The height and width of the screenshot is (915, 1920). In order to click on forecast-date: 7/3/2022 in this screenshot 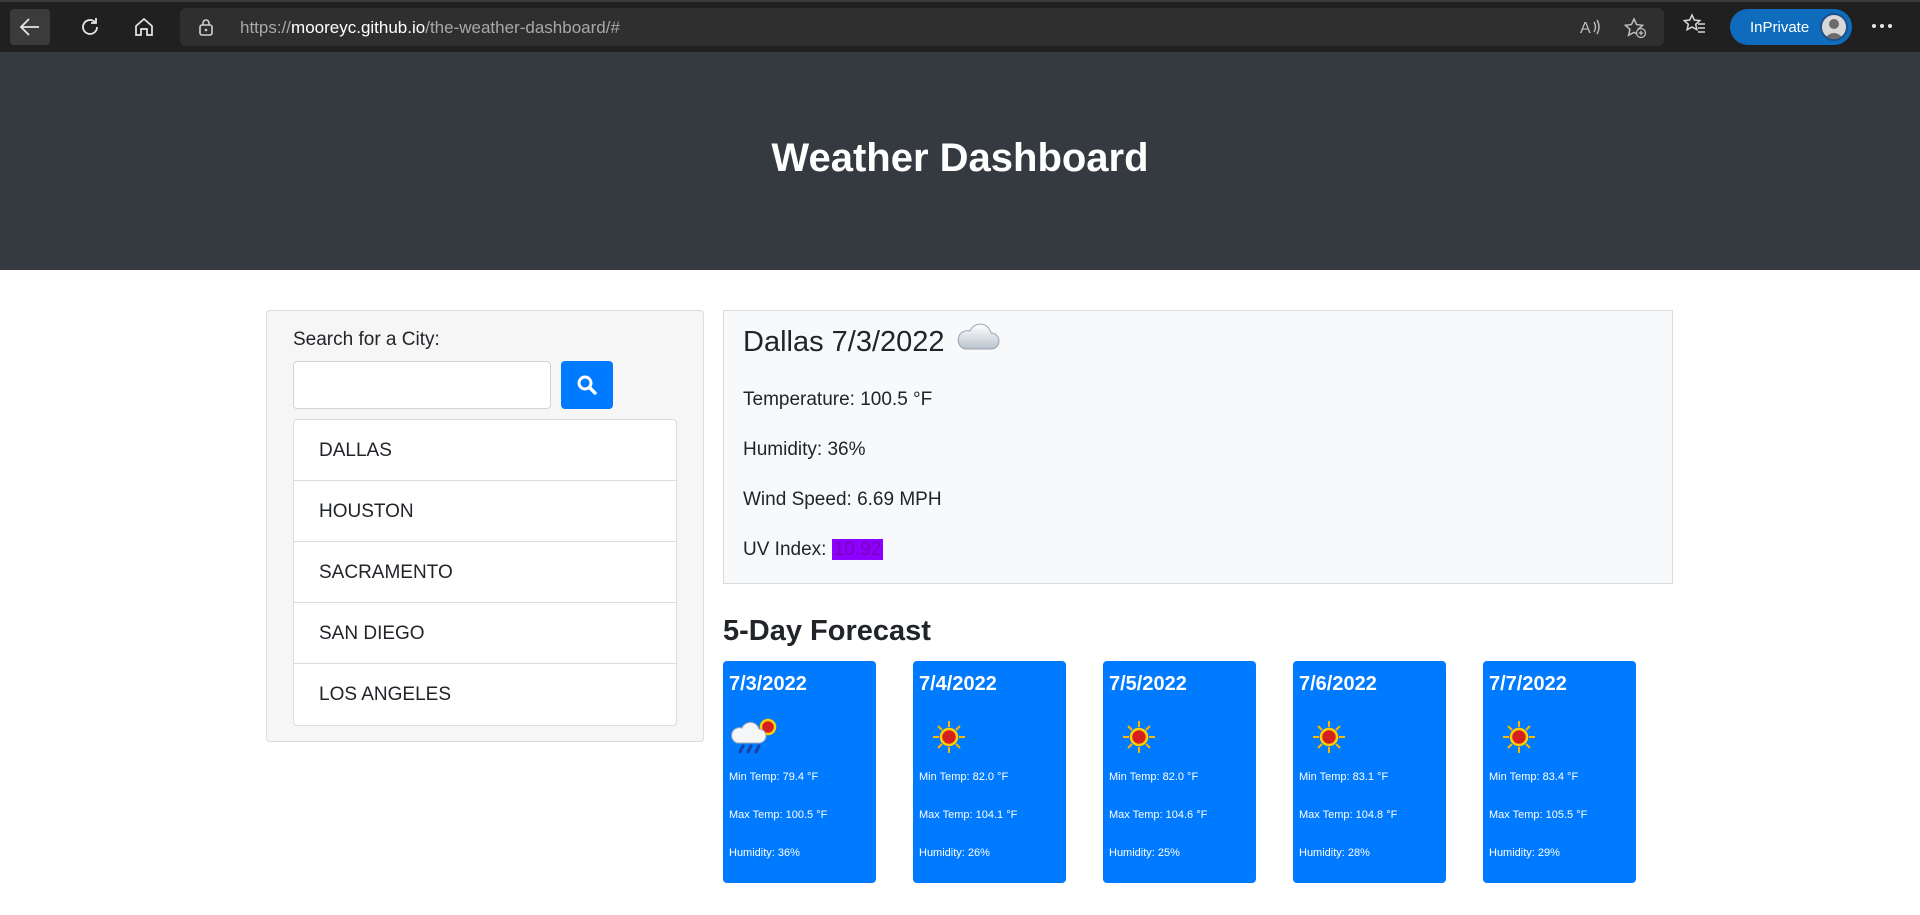, I will do `click(768, 684)`.